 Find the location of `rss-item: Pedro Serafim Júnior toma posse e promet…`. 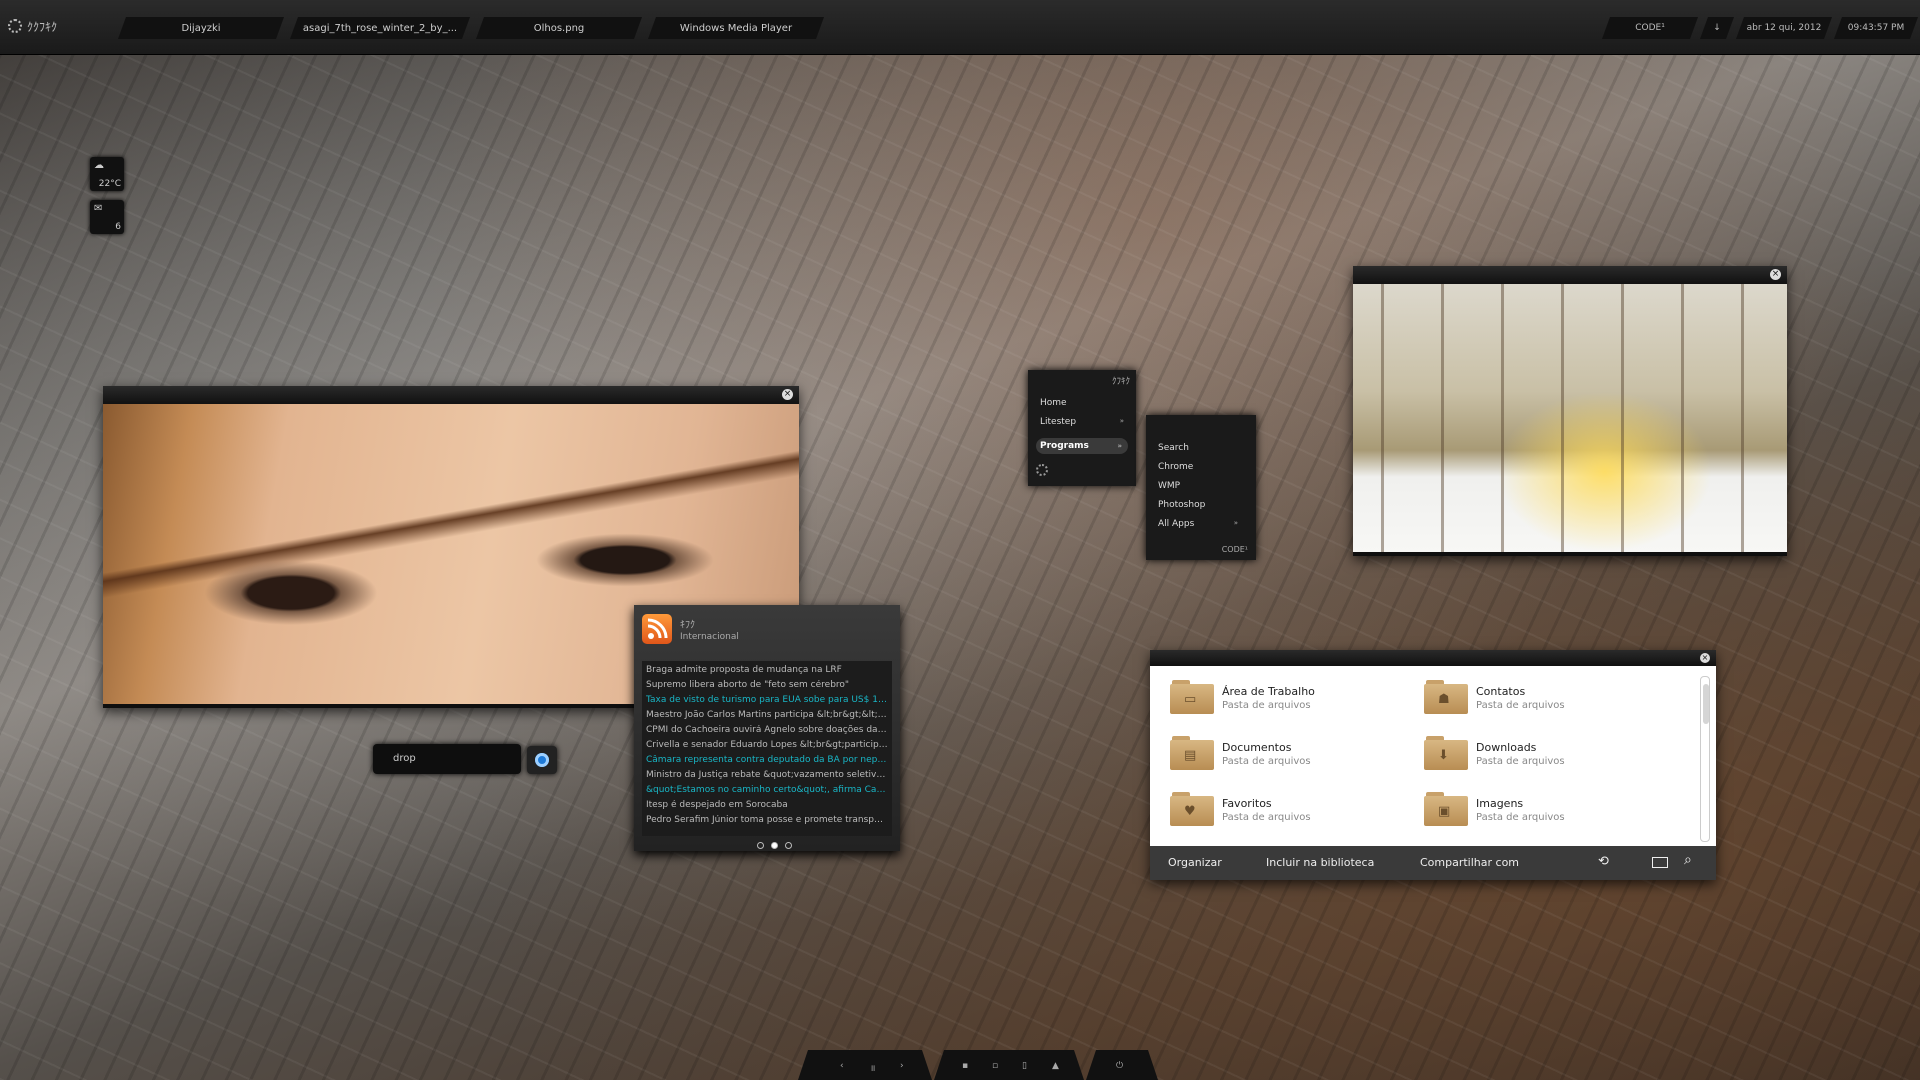

rss-item: Pedro Serafim Júnior toma posse e promet… is located at coordinates (767, 820).